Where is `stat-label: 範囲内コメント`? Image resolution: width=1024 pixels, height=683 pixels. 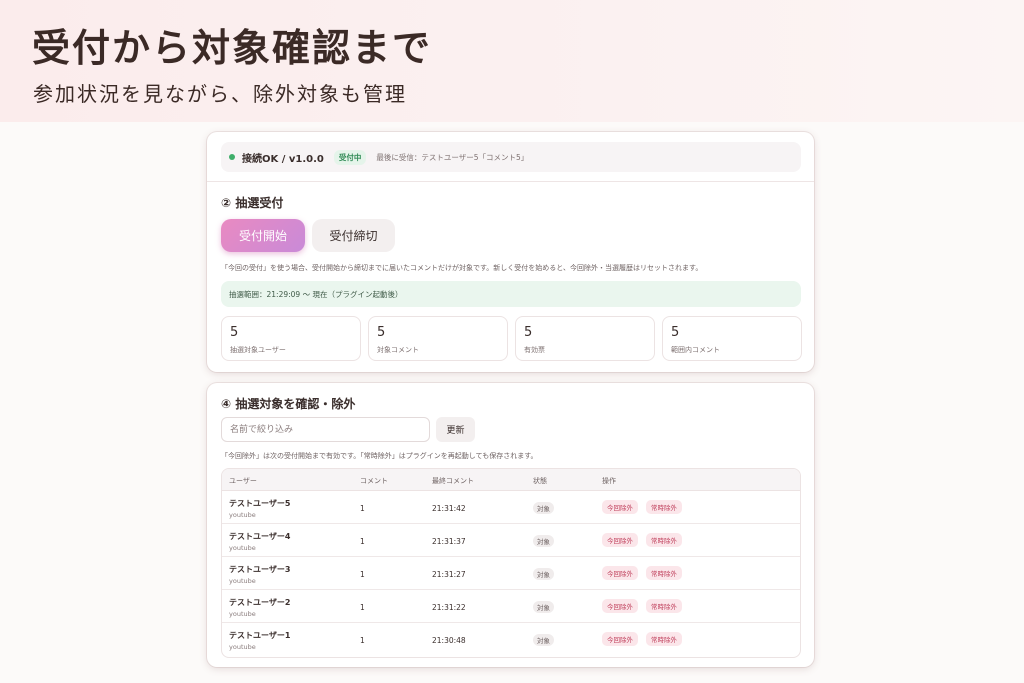 stat-label: 範囲内コメント is located at coordinates (695, 350).